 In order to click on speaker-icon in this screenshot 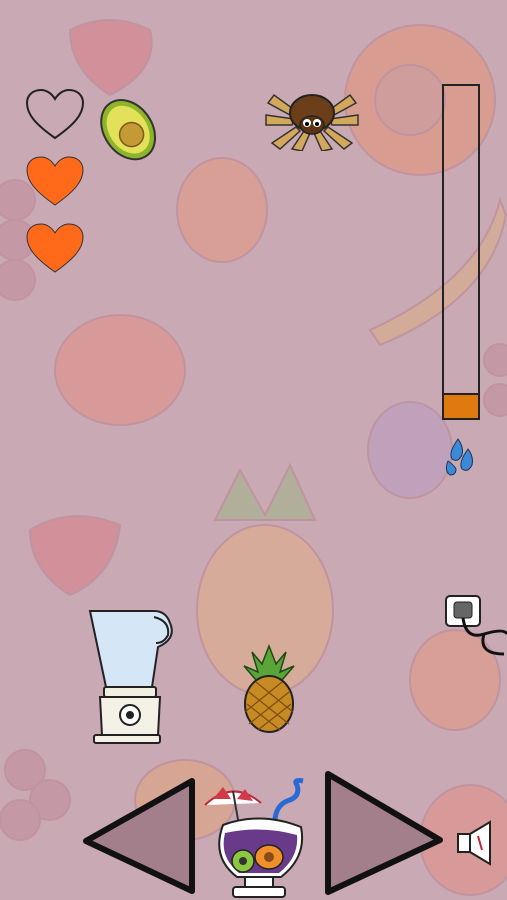, I will do `click(474, 843)`.